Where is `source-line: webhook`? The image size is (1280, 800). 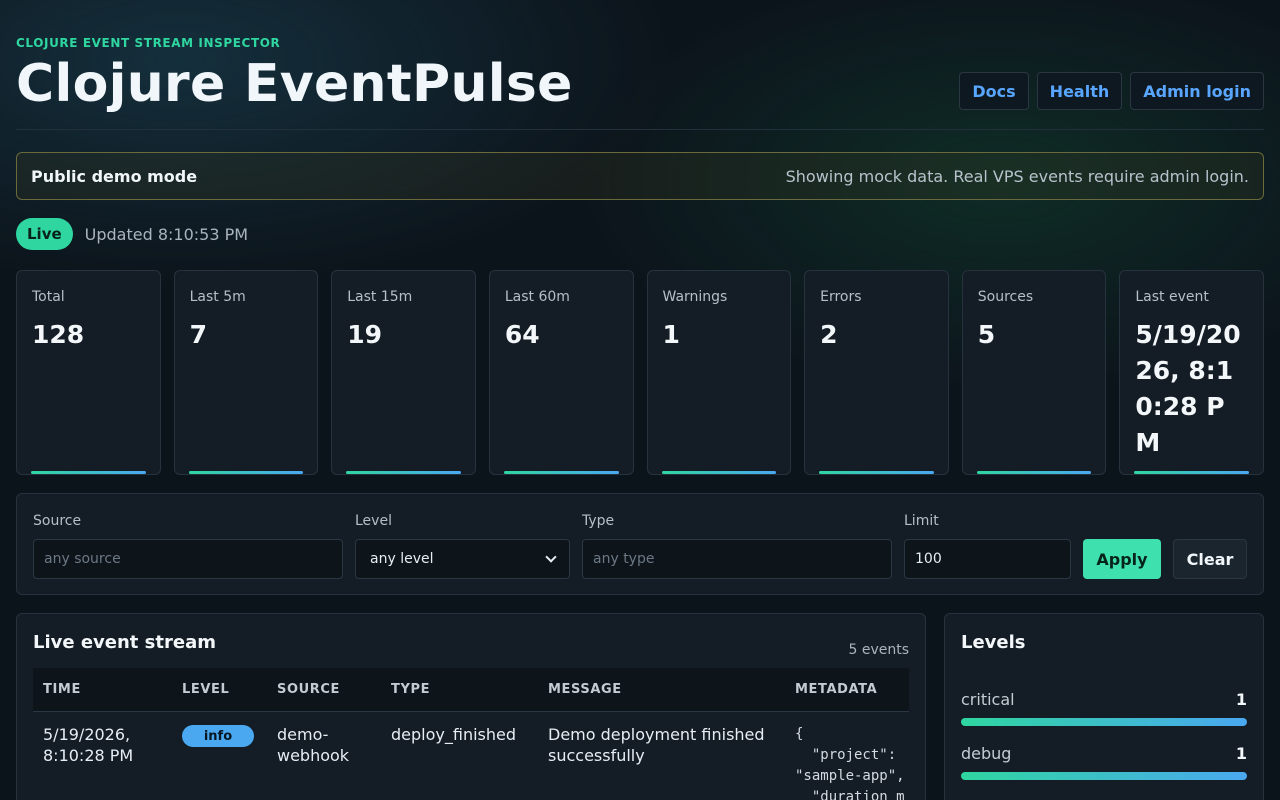 source-line: webhook is located at coordinates (313, 755).